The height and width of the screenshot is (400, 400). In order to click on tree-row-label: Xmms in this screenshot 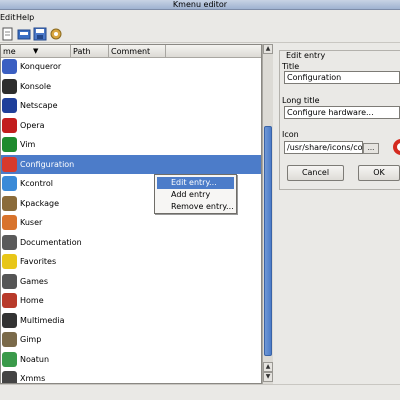, I will do `click(33, 378)`.